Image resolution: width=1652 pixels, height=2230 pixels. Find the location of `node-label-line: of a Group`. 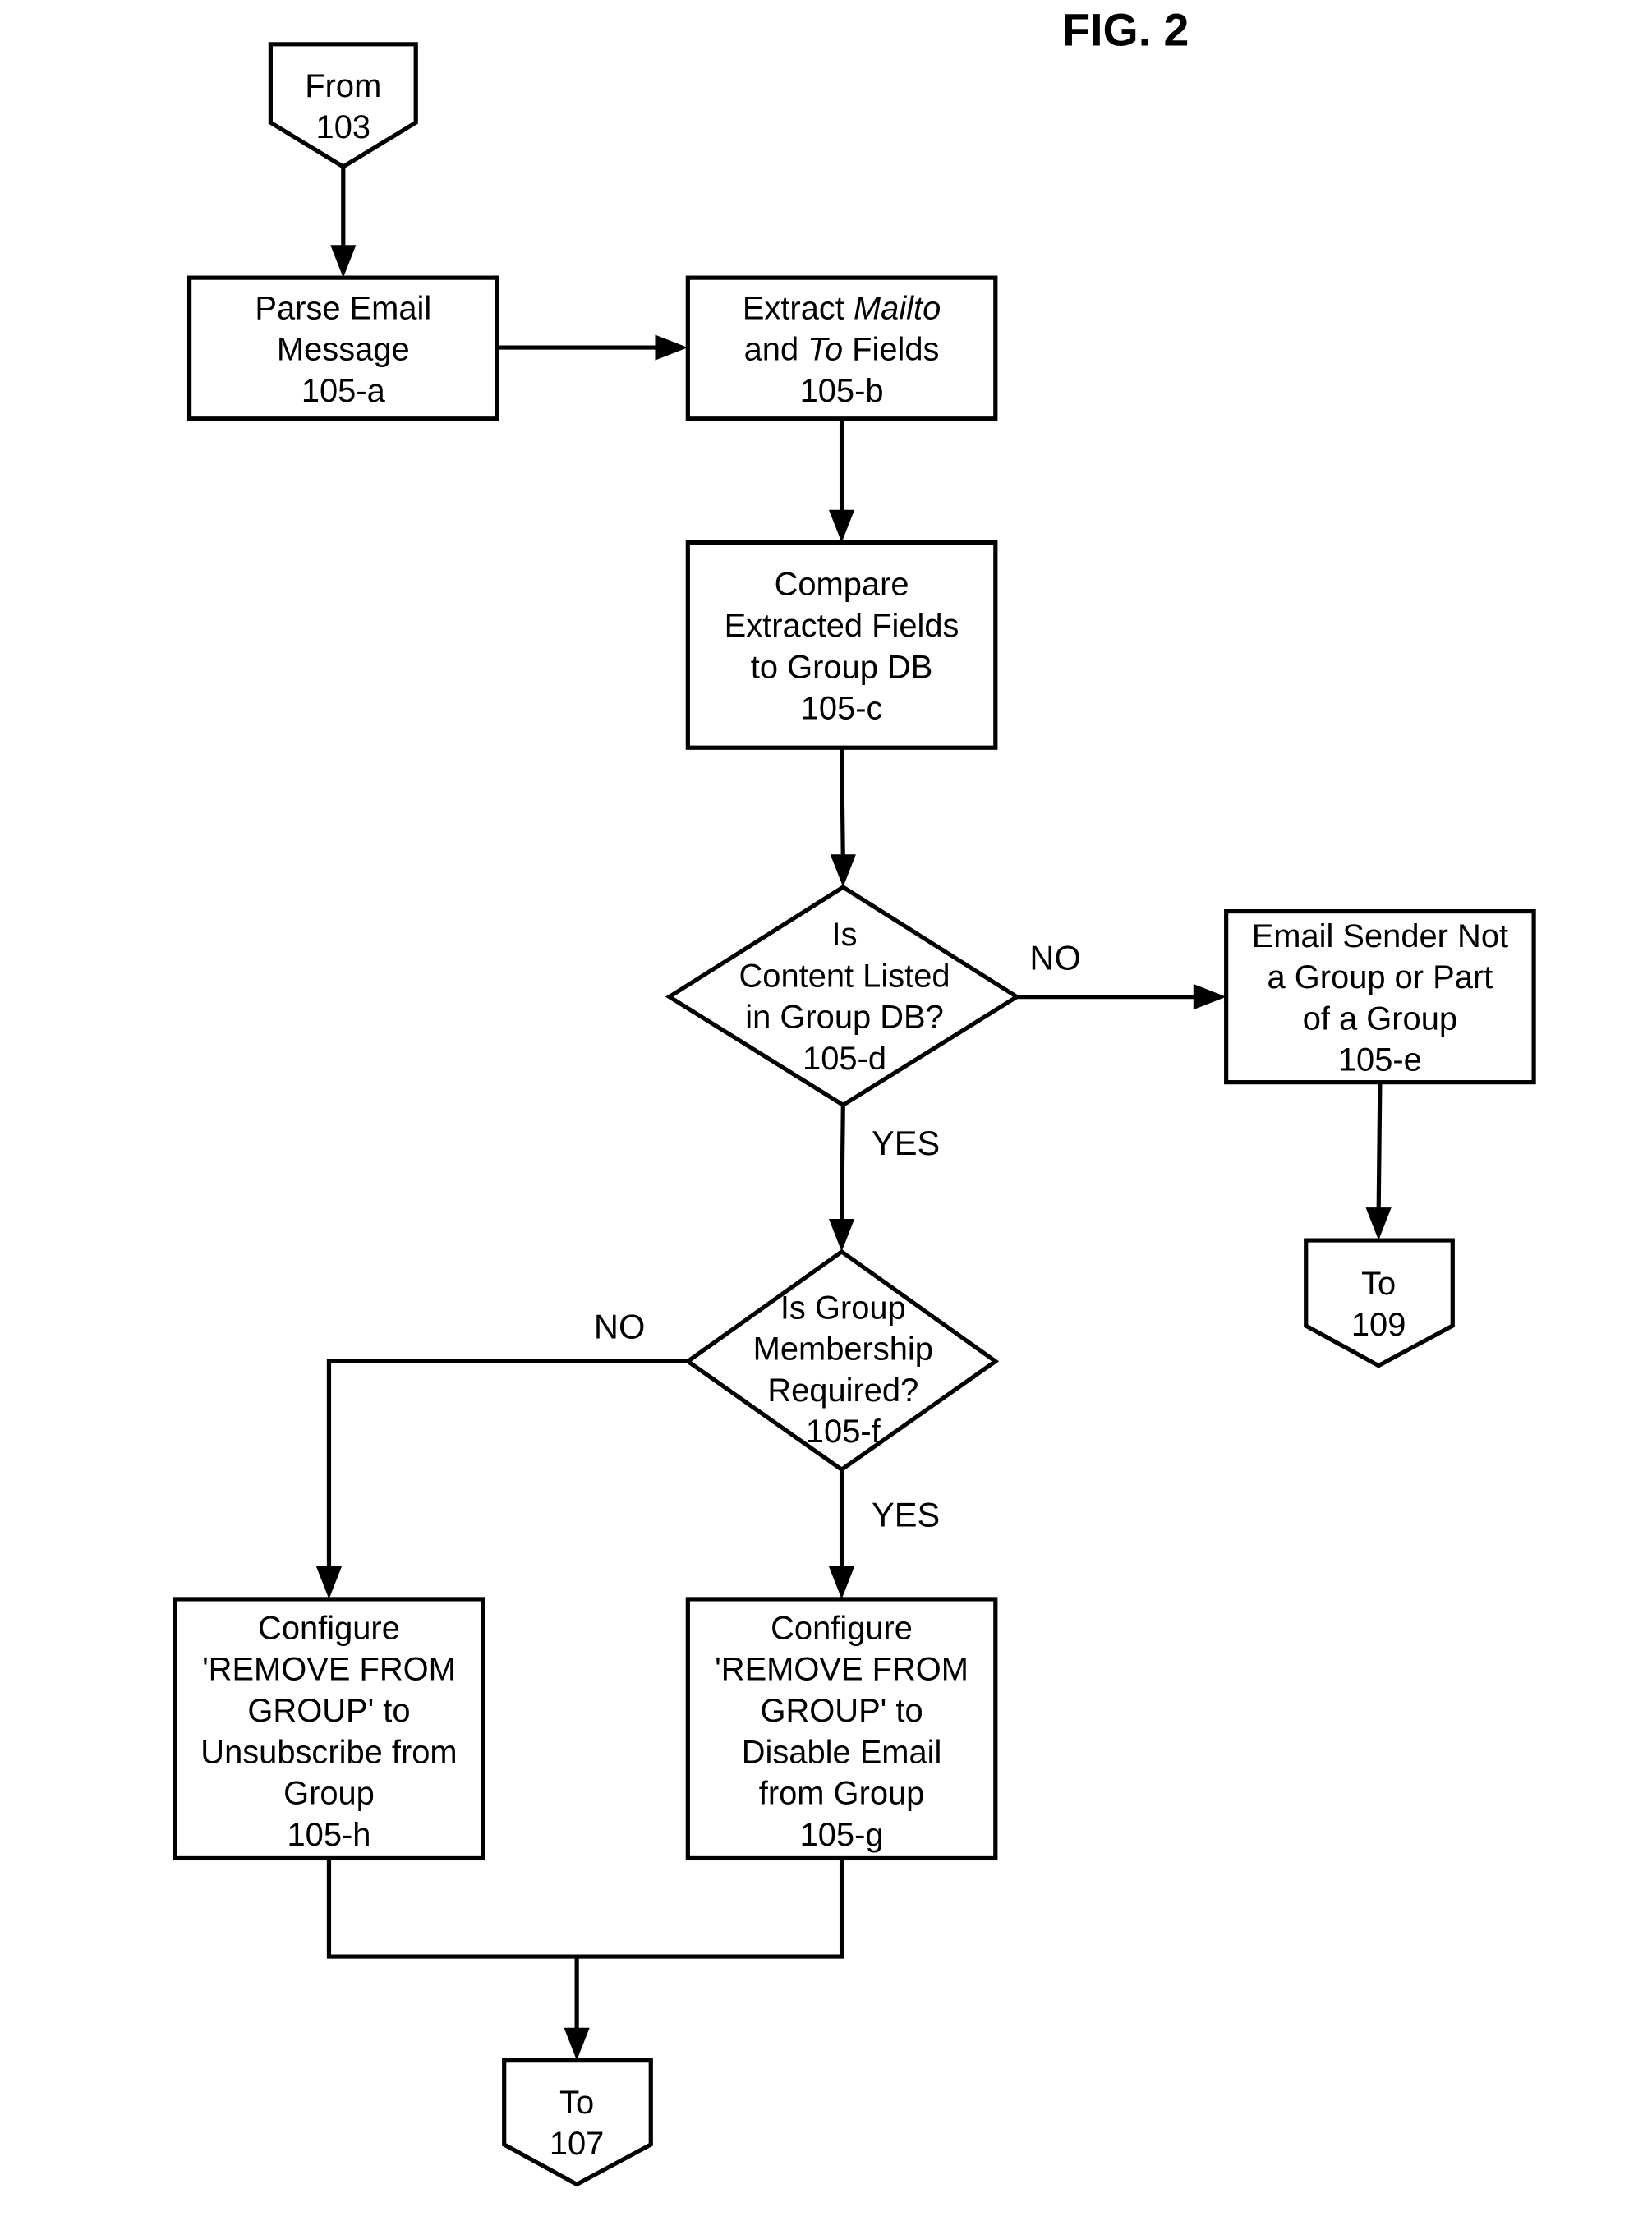

node-label-line: of a Group is located at coordinates (1380, 1019).